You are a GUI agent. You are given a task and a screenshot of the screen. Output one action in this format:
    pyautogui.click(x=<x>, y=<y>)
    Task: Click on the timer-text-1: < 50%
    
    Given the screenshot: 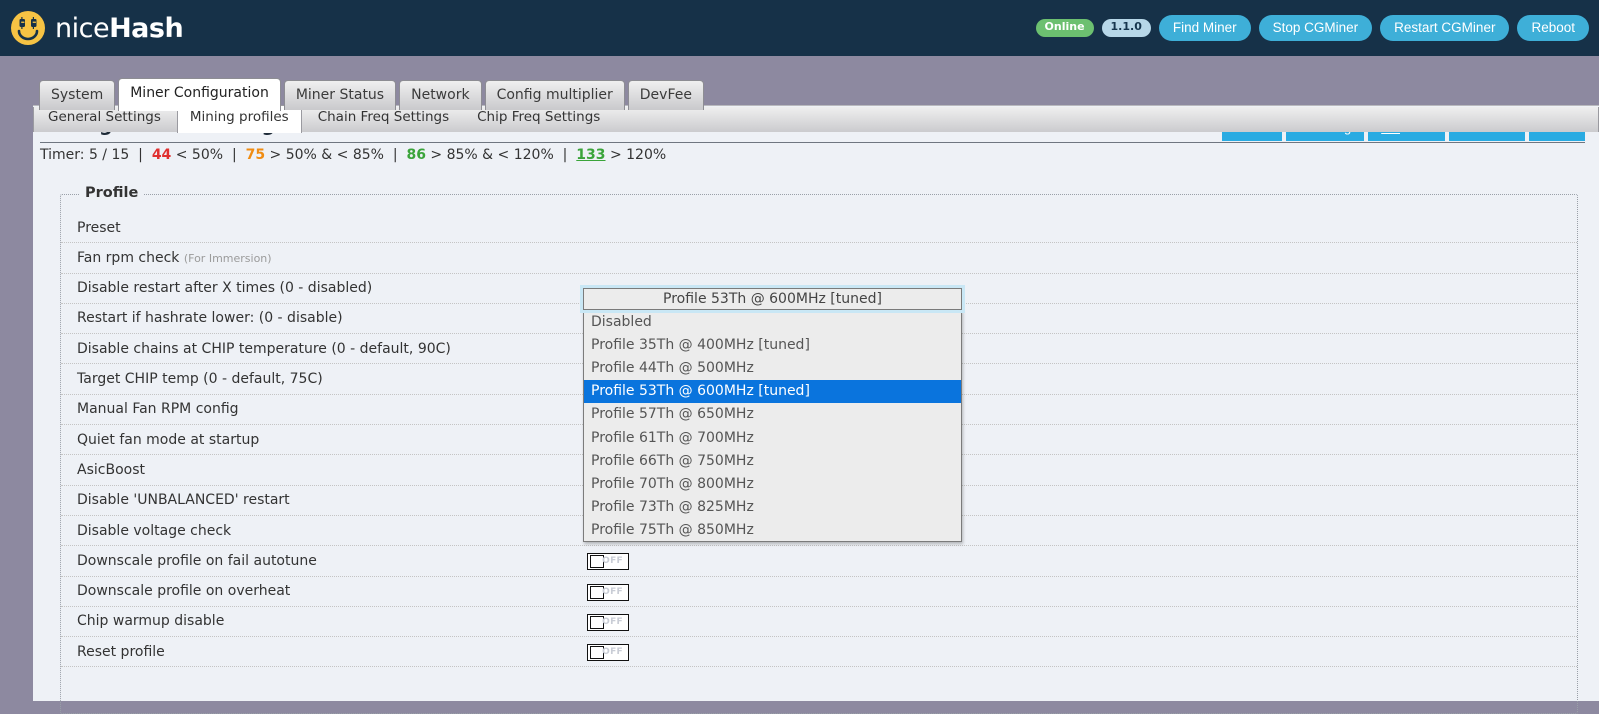 What is the action you would take?
    pyautogui.click(x=199, y=155)
    